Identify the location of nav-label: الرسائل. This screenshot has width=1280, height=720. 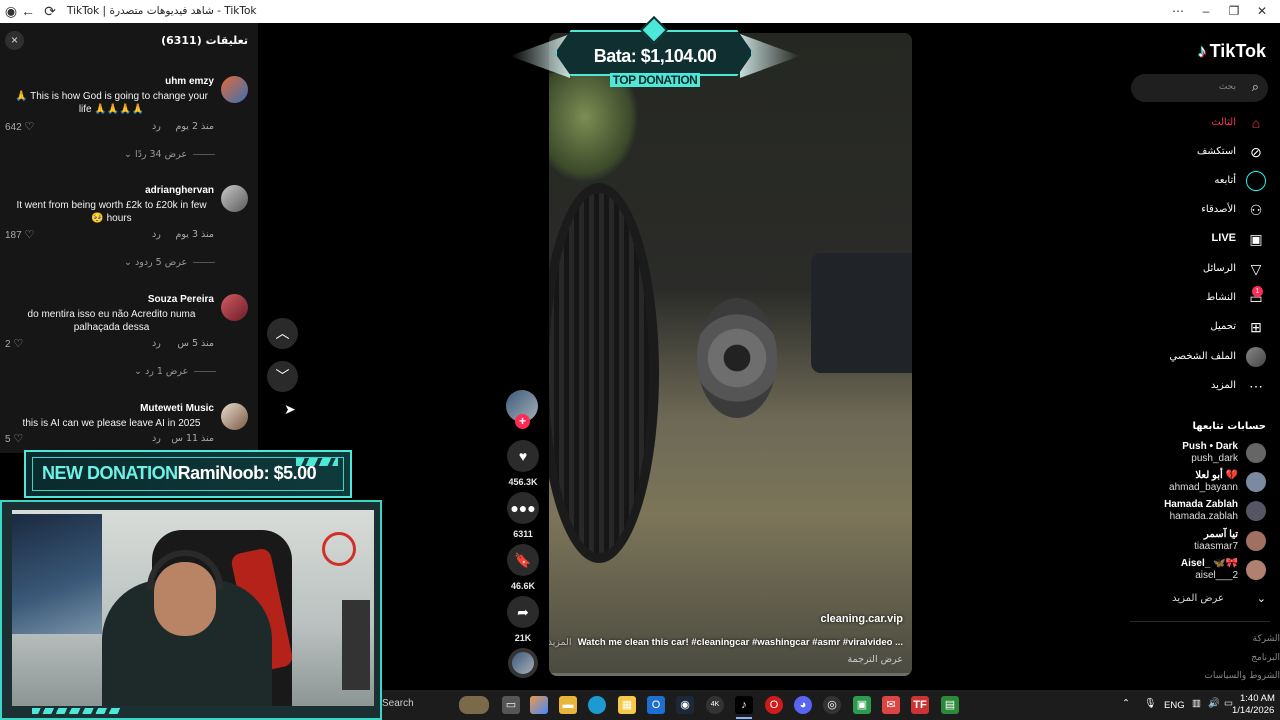
(1219, 268).